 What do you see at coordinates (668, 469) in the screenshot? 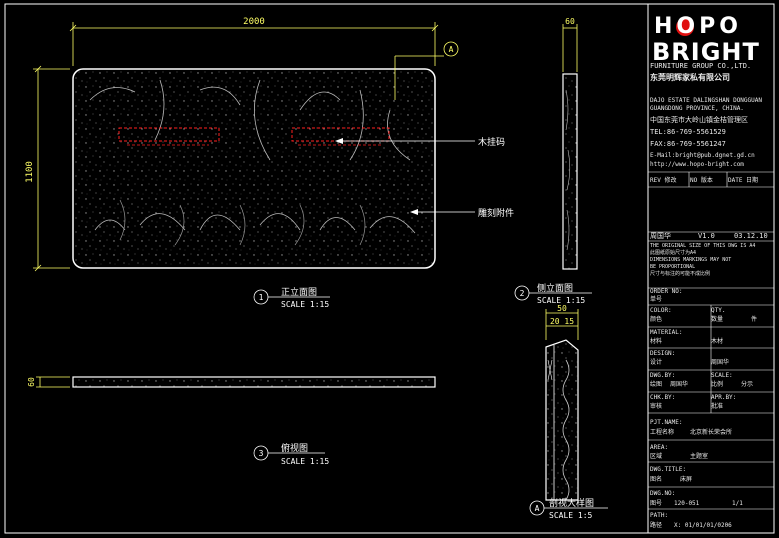
I see `dwgtitle-label: DWG.TITLE:` at bounding box center [668, 469].